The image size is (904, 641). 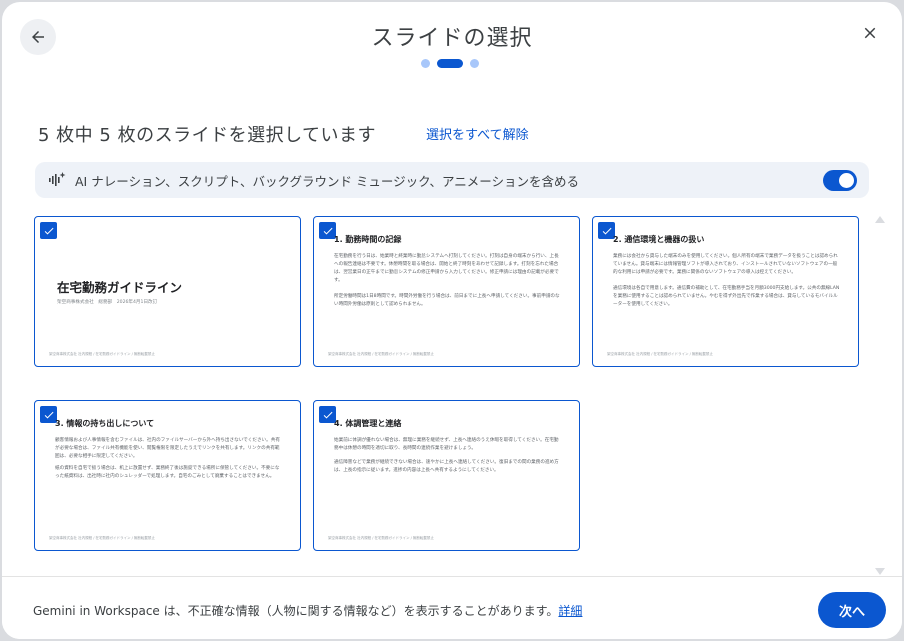 I want to click on selection-count: 5 枚中 5 枚のスライドを選択しています, so click(x=207, y=135).